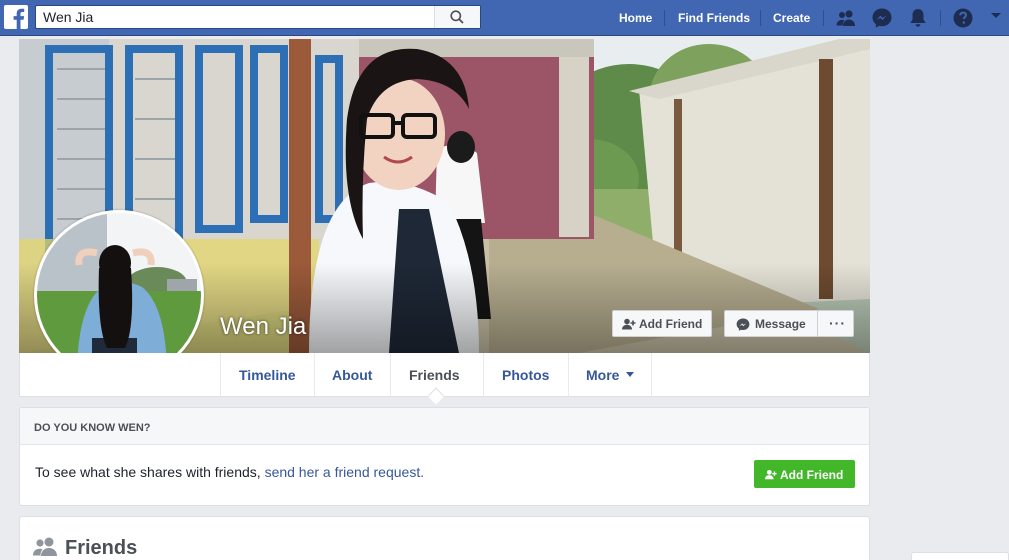  Describe the element at coordinates (92, 428) in the screenshot. I see `card-heading: DO YOU KNOW WEN?` at that location.